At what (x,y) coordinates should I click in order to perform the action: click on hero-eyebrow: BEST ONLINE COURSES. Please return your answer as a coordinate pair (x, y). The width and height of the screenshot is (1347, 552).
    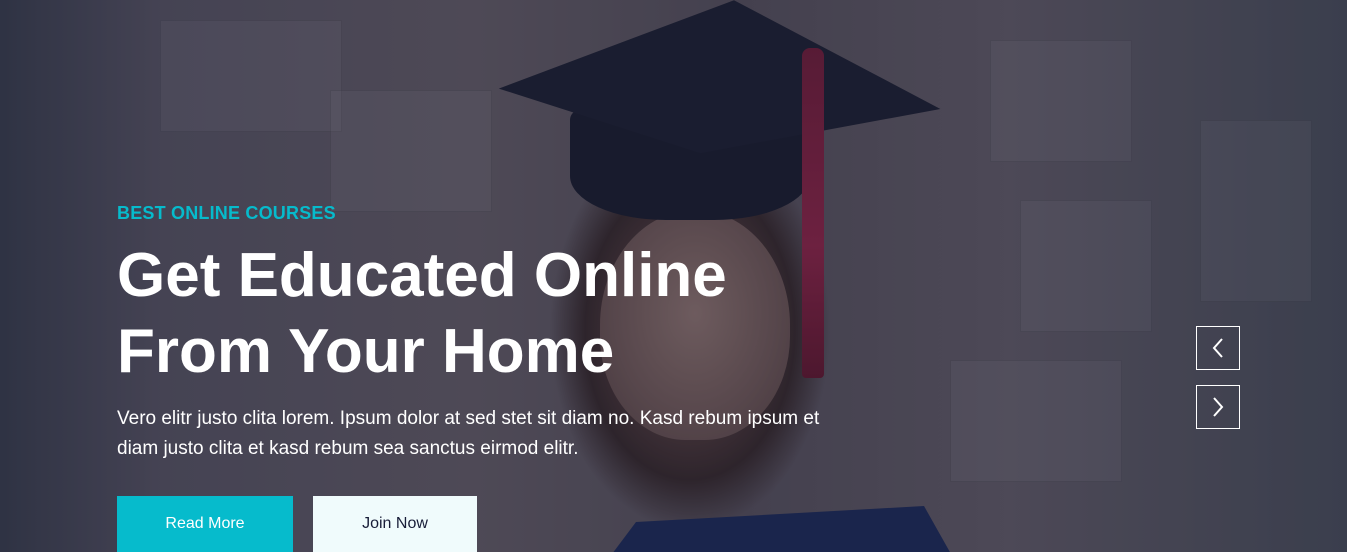
    Looking at the image, I should click on (226, 213).